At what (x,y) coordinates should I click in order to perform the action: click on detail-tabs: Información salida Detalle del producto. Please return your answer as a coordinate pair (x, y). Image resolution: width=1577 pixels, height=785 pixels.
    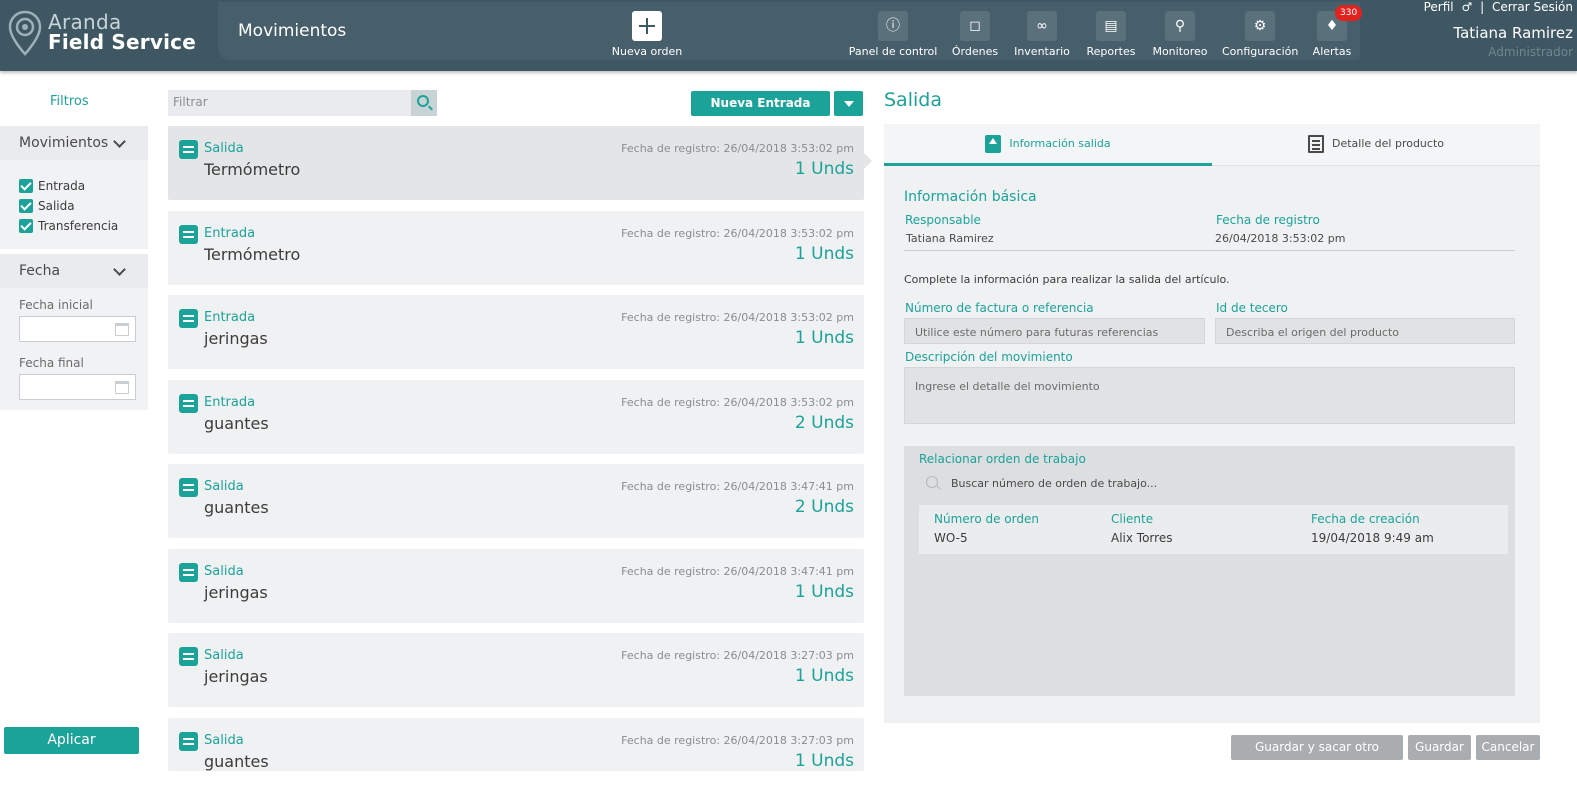
    Looking at the image, I should click on (1212, 145).